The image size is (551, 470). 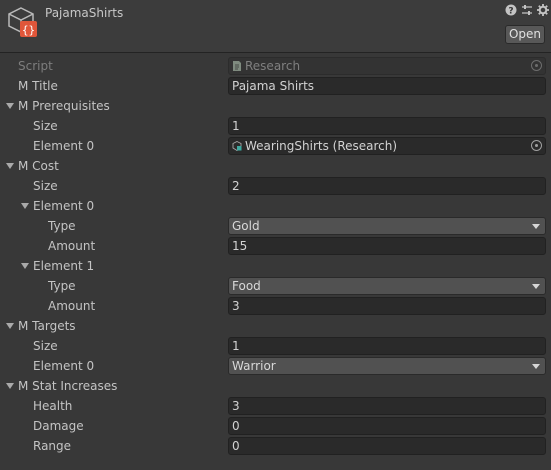 What do you see at coordinates (35, 66) in the screenshot?
I see `script-label: Script` at bounding box center [35, 66].